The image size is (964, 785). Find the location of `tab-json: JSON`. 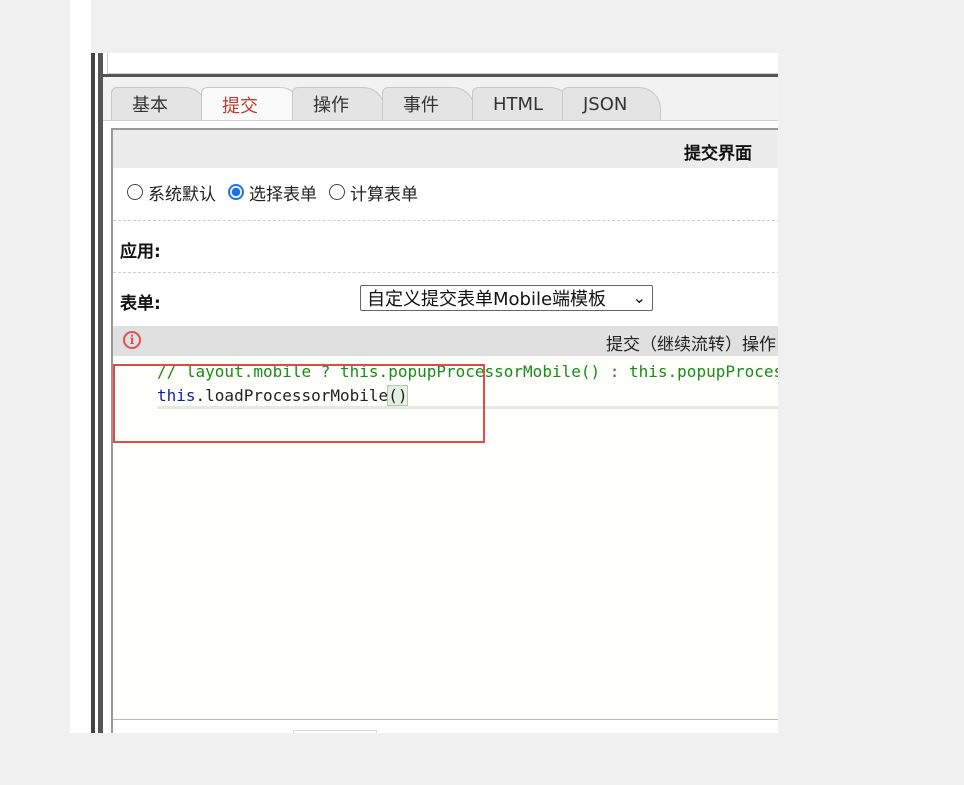

tab-json: JSON is located at coordinates (611, 103).